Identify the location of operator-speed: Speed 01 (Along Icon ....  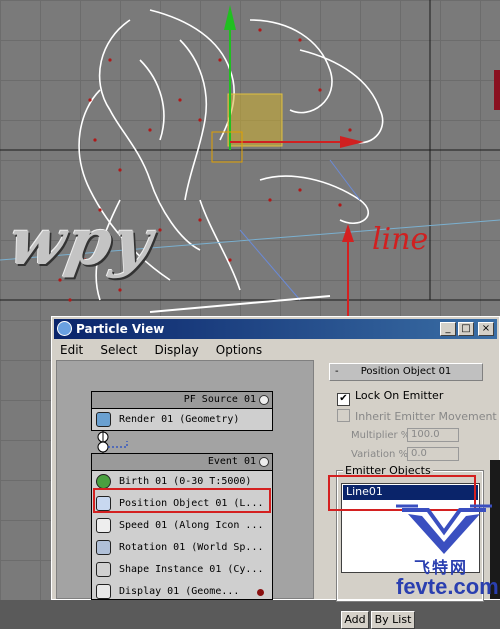
(182, 526).